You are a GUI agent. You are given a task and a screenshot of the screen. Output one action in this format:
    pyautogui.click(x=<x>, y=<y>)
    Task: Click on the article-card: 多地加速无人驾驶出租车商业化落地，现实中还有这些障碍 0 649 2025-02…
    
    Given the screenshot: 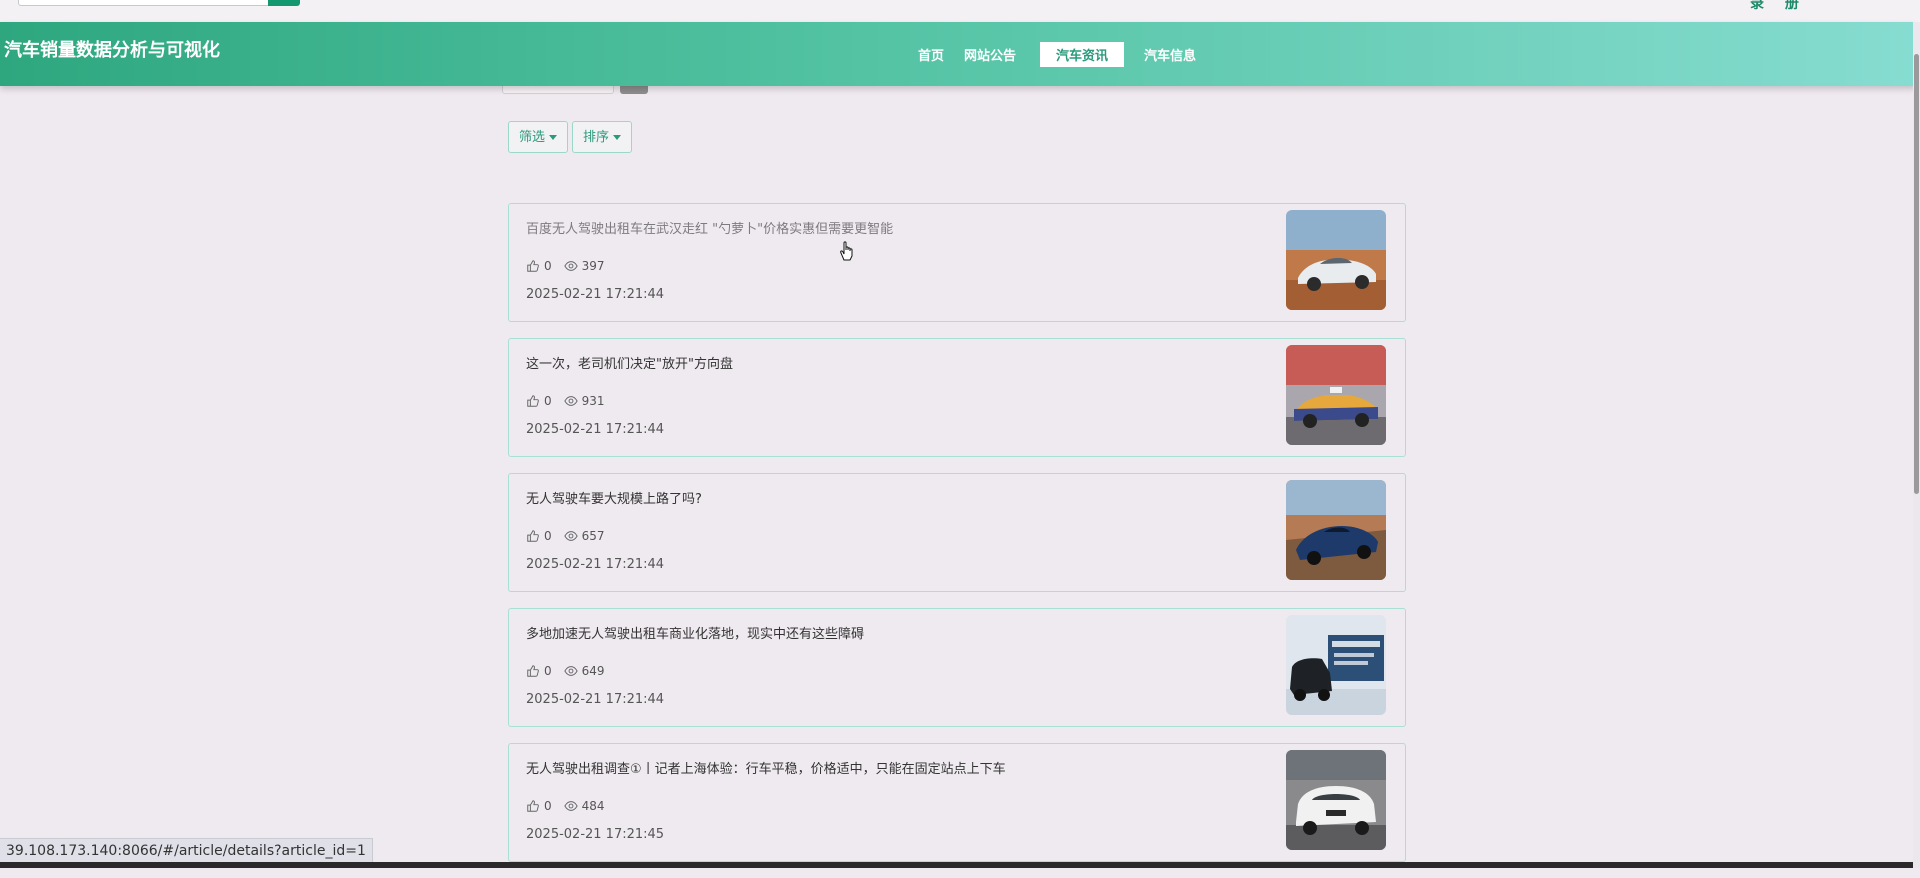 What is the action you would take?
    pyautogui.click(x=957, y=667)
    